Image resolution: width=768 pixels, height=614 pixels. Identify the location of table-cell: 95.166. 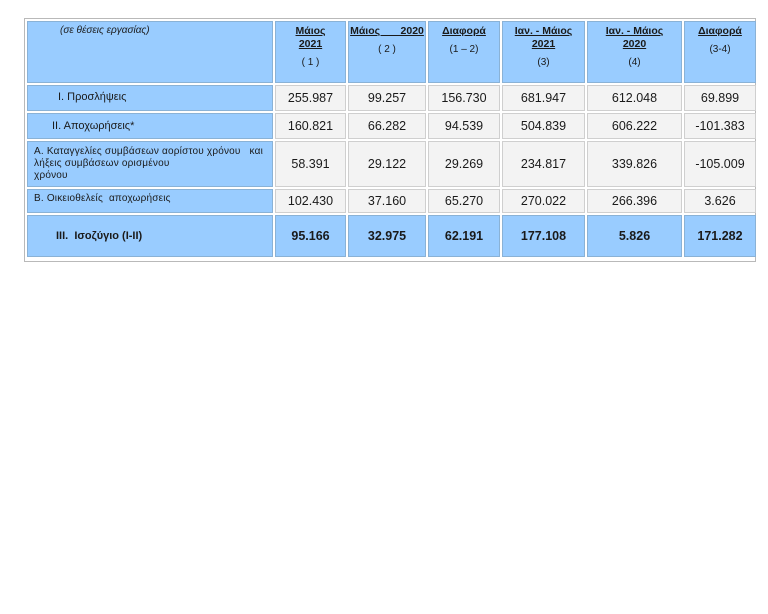
(310, 236).